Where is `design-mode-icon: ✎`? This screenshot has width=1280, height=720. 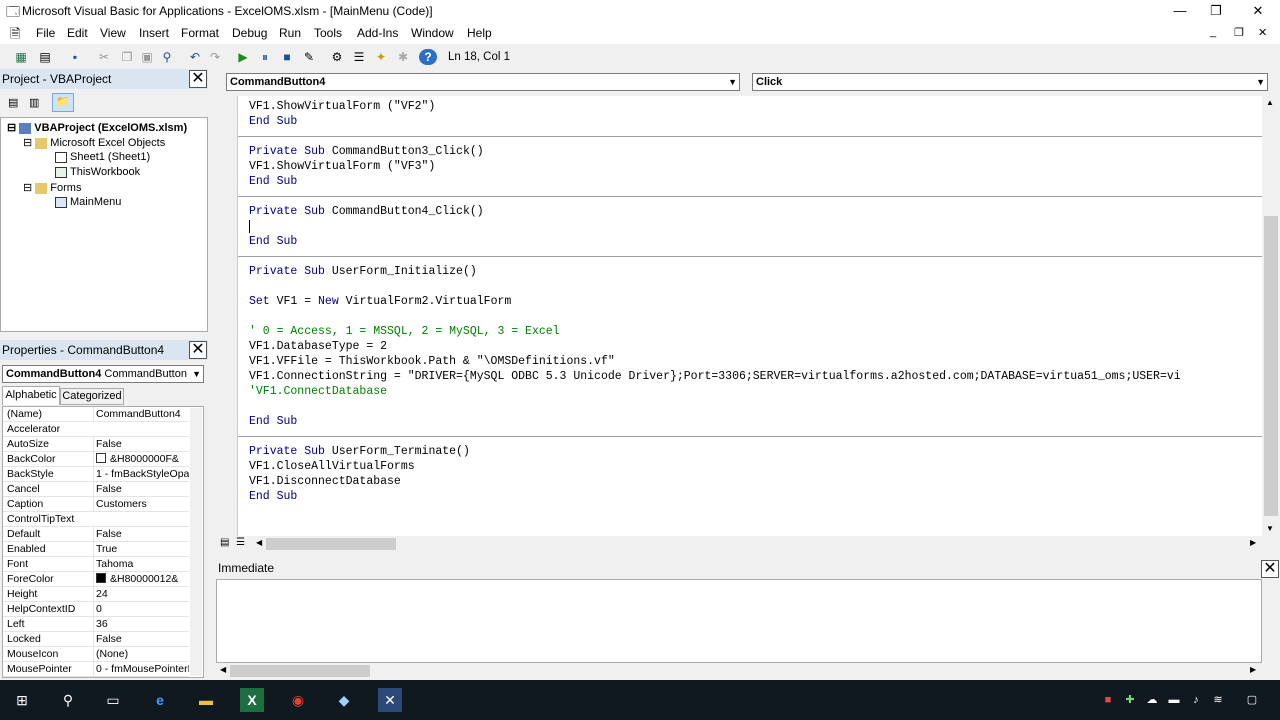 design-mode-icon: ✎ is located at coordinates (309, 57).